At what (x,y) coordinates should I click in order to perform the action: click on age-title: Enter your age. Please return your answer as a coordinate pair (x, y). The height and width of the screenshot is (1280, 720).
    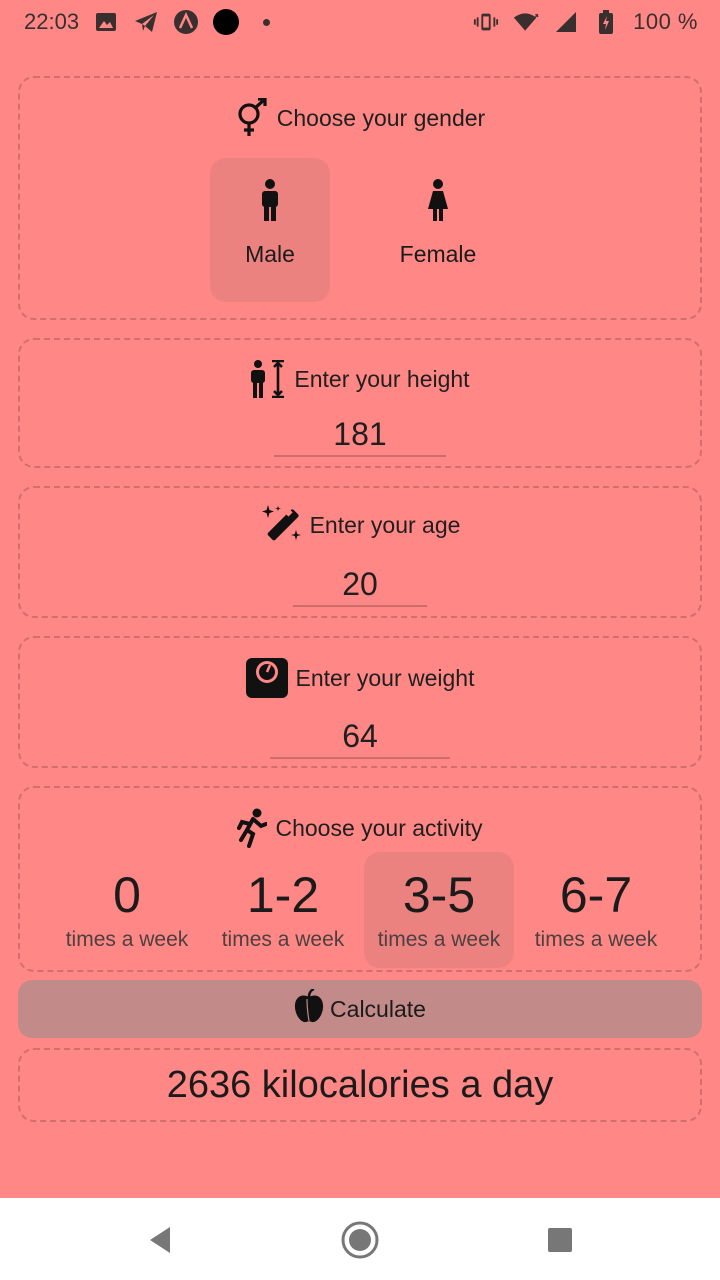
    Looking at the image, I should click on (385, 524).